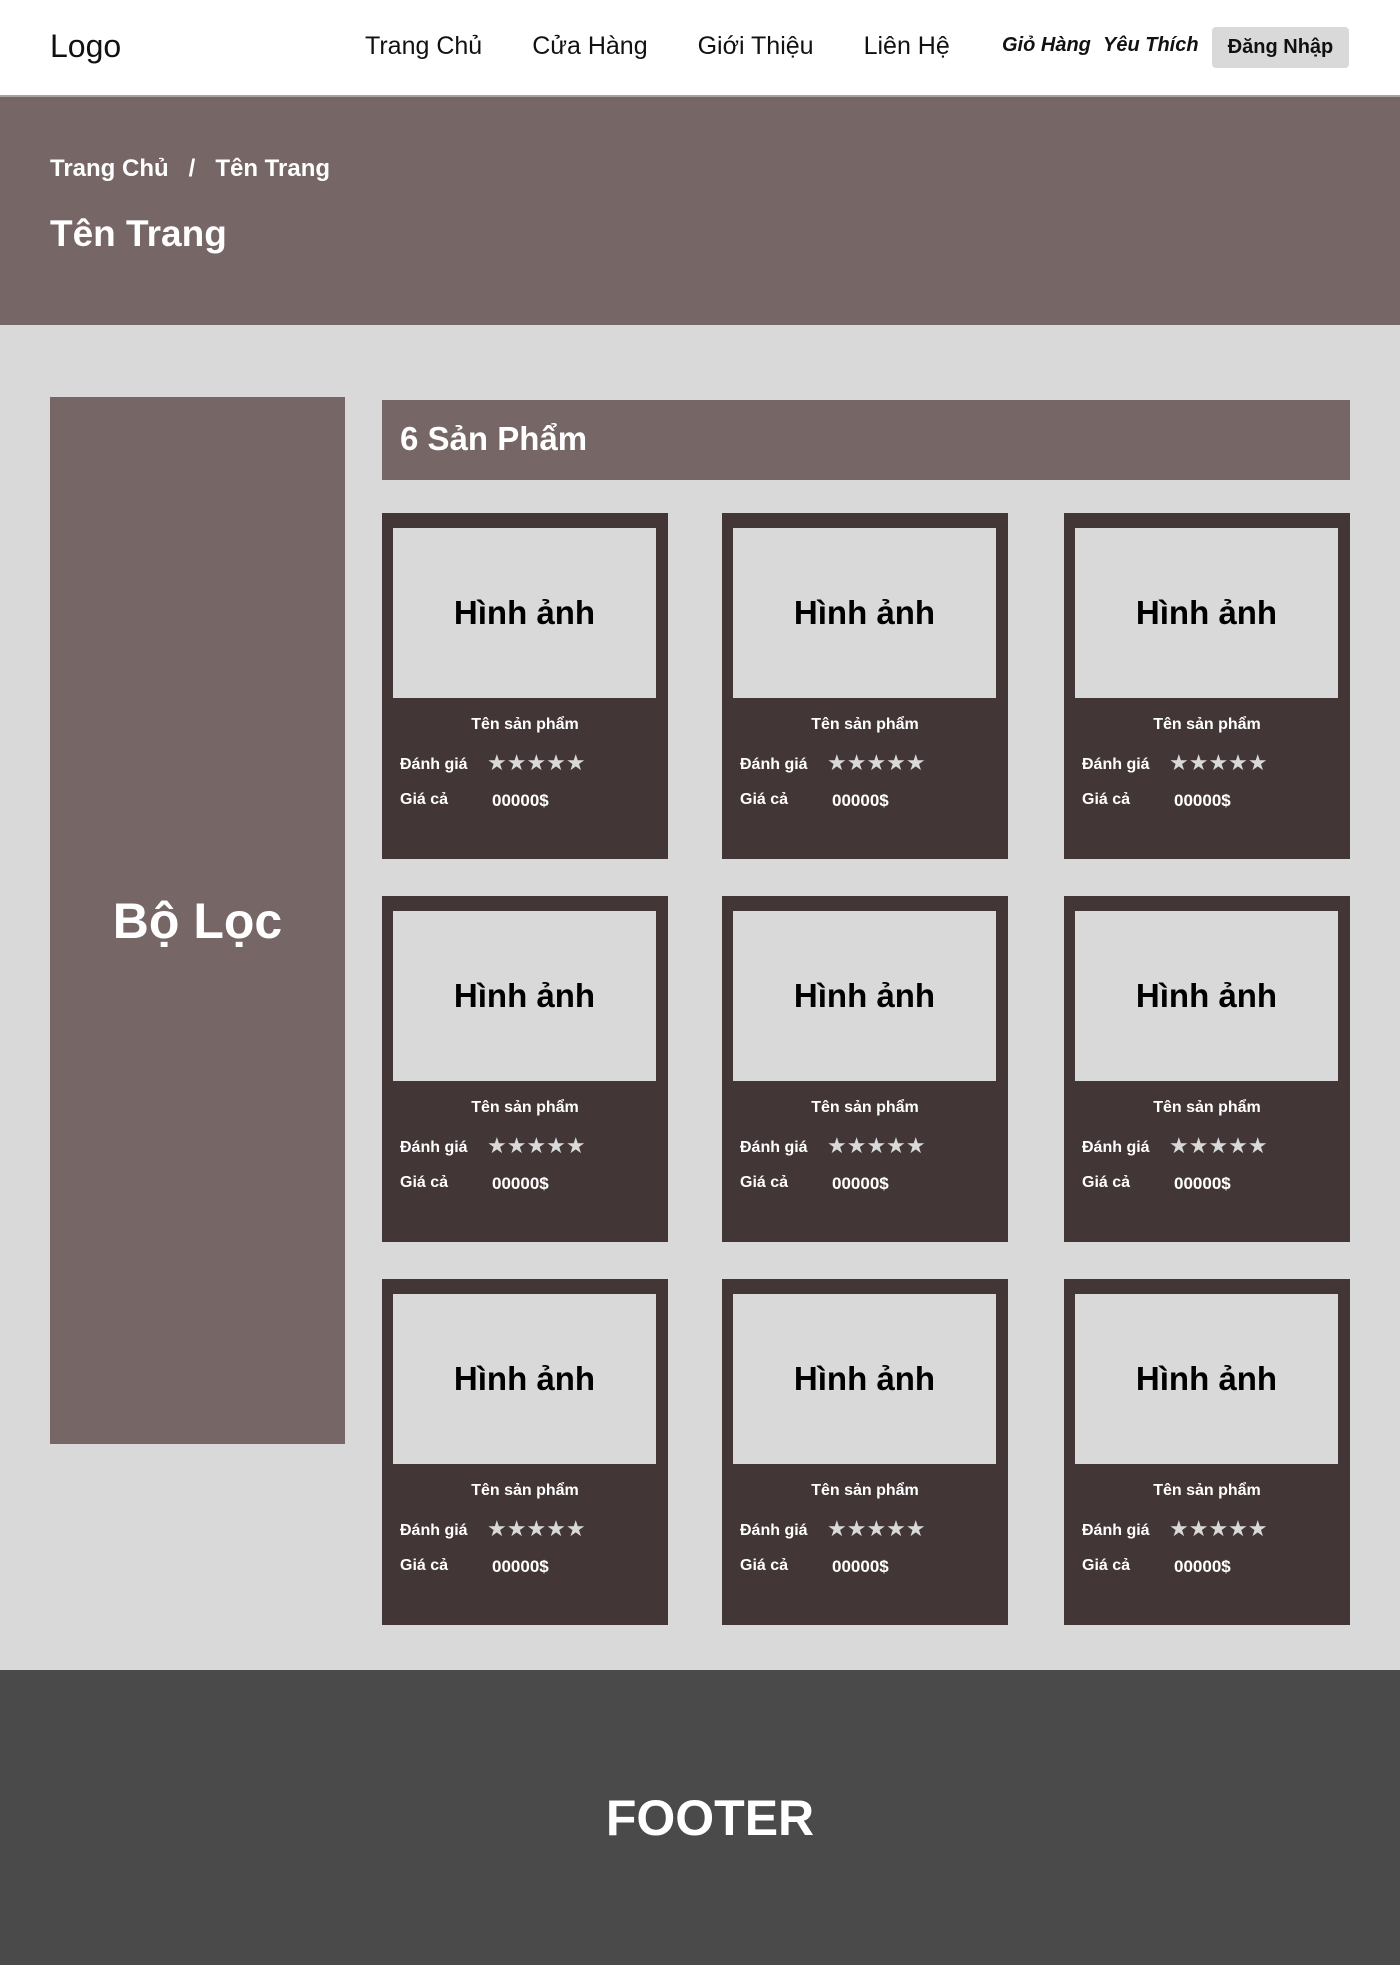 The image size is (1400, 1965). What do you see at coordinates (907, 46) in the screenshot?
I see `nav-item-contact: Liên Hệ` at bounding box center [907, 46].